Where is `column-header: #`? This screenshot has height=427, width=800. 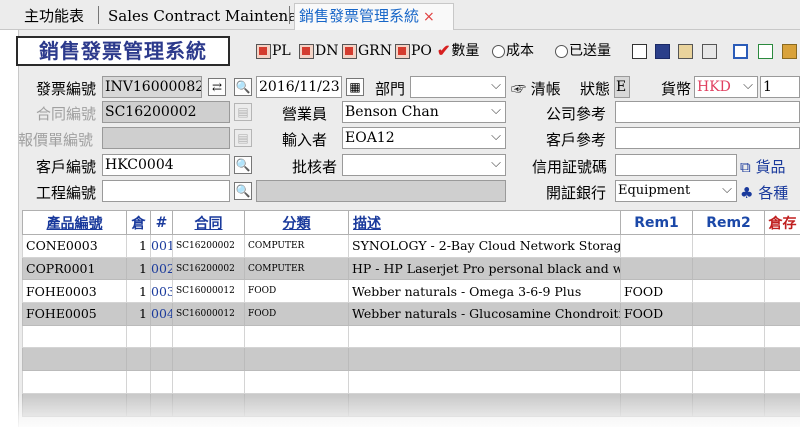 column-header: # is located at coordinates (161, 222).